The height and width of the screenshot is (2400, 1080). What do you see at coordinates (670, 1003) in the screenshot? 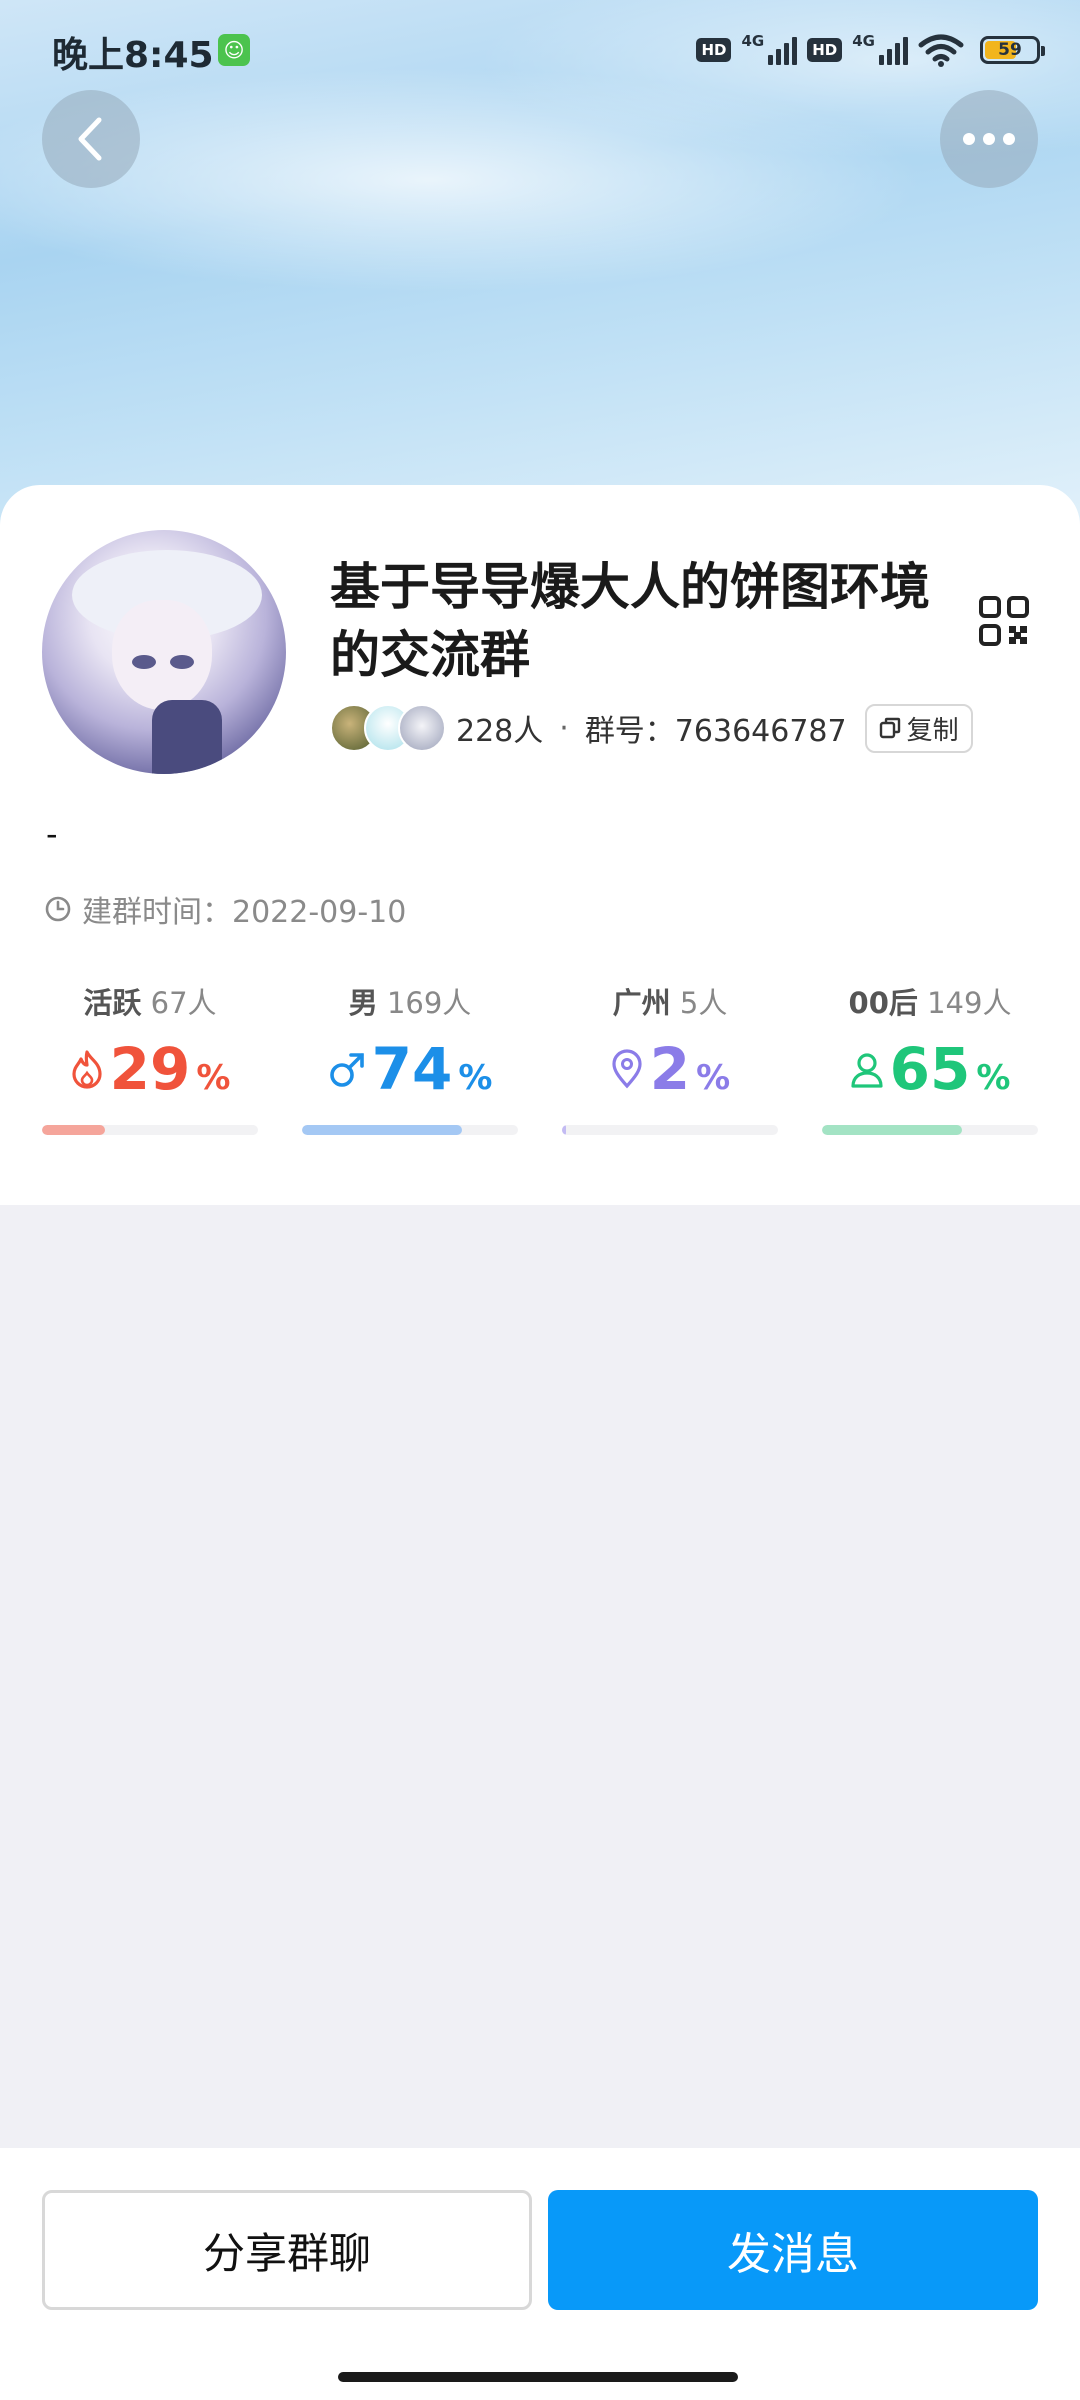
I see `stat-label: 广州 5人` at bounding box center [670, 1003].